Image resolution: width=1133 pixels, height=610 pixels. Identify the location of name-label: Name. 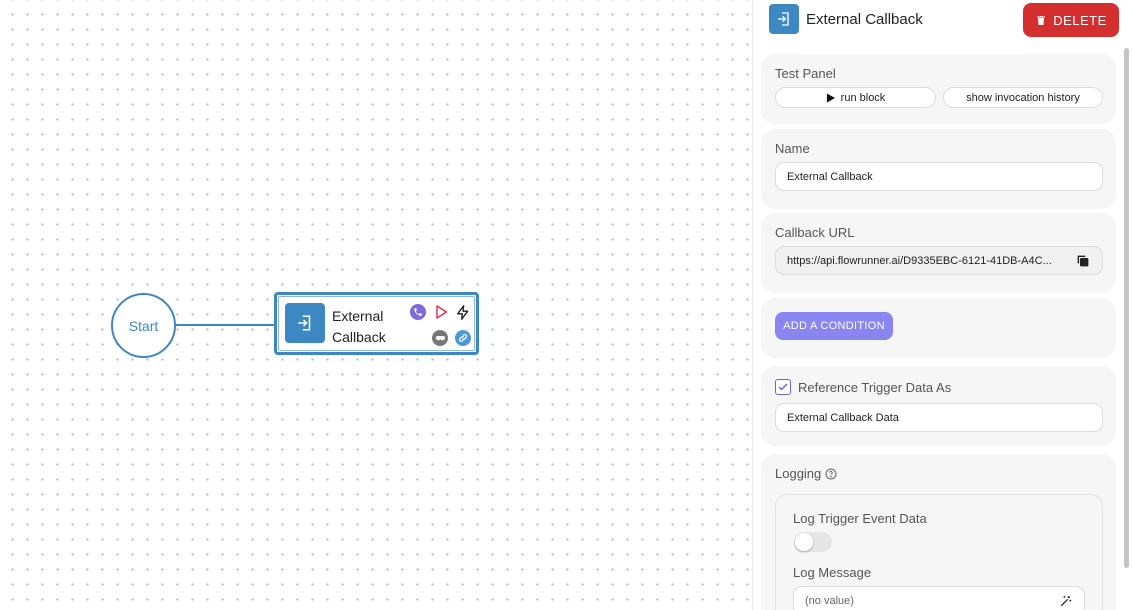
(792, 148).